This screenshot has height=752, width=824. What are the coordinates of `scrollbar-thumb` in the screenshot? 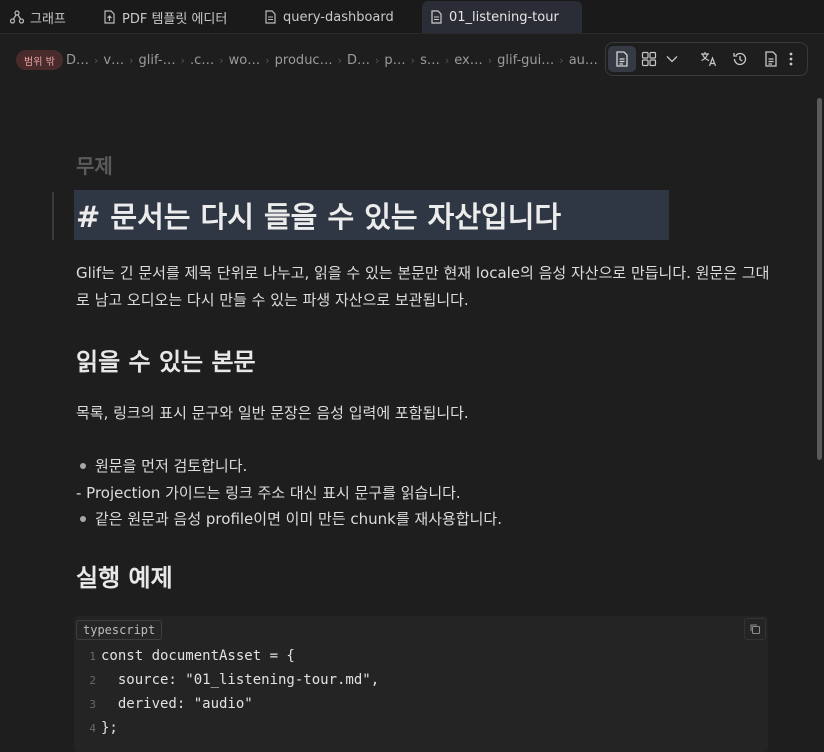 It's located at (819, 279).